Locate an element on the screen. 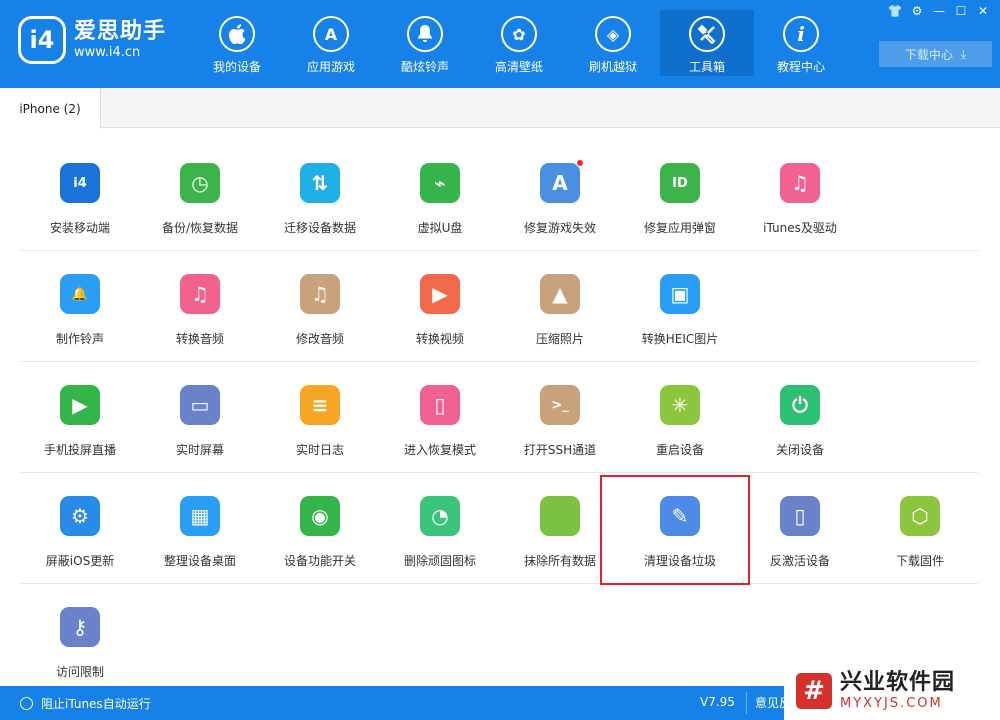 This screenshot has height=720, width=1000. log-icon: ≡ is located at coordinates (320, 405).